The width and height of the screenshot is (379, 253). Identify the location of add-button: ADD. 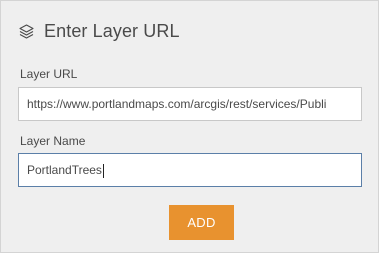
(201, 222).